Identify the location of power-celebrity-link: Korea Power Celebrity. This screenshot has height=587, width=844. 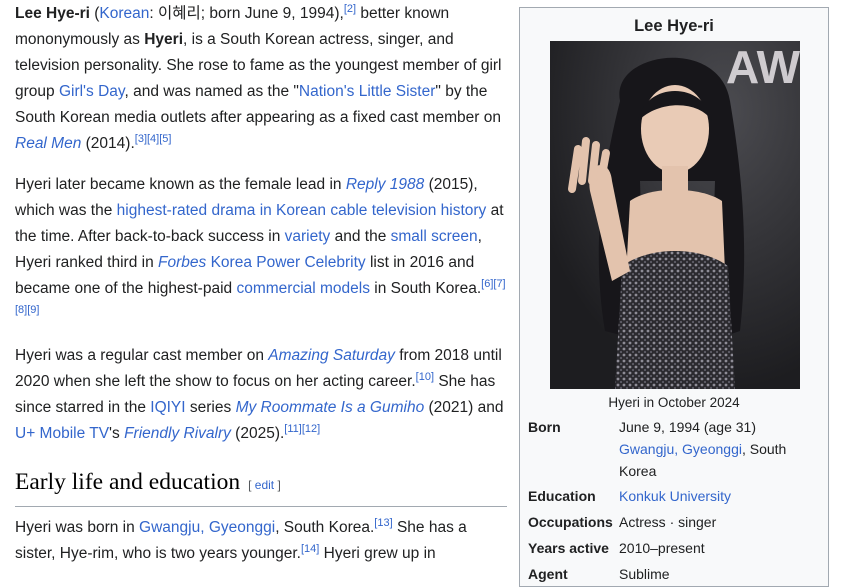
(286, 262).